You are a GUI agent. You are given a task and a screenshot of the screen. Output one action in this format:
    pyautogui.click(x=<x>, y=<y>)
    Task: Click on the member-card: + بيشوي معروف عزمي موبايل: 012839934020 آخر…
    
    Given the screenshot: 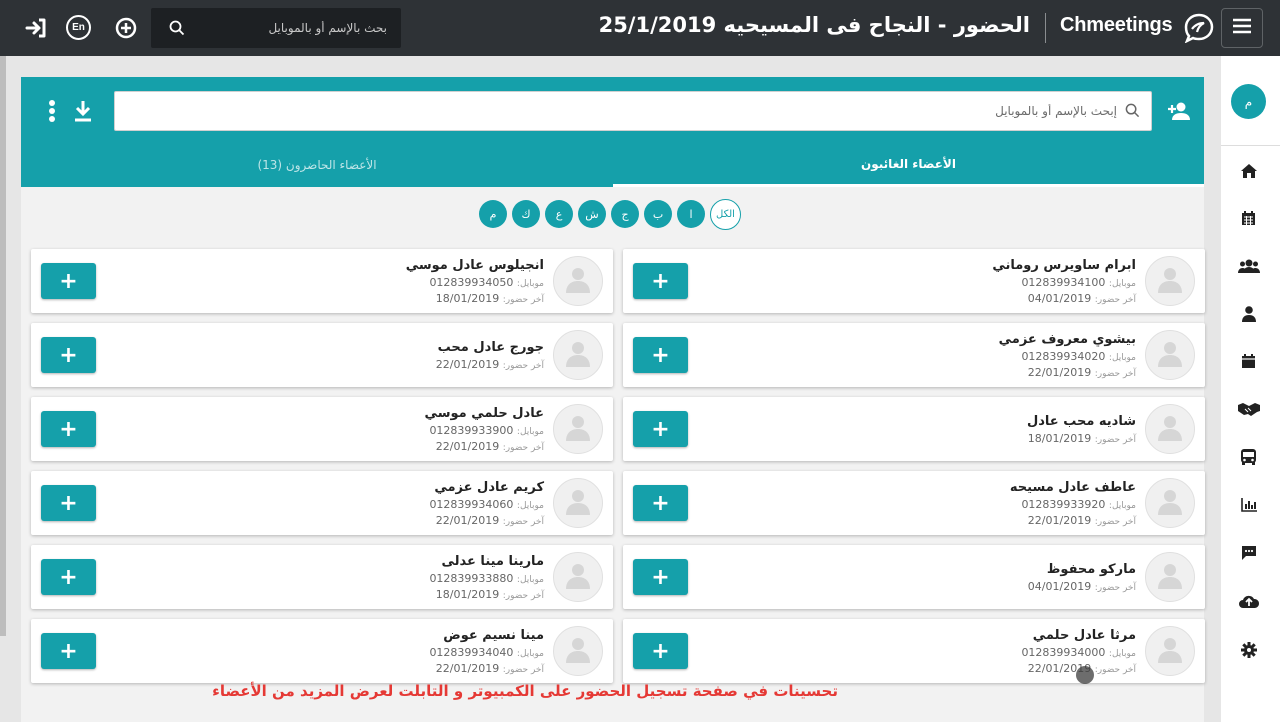 What is the action you would take?
    pyautogui.click(x=914, y=355)
    